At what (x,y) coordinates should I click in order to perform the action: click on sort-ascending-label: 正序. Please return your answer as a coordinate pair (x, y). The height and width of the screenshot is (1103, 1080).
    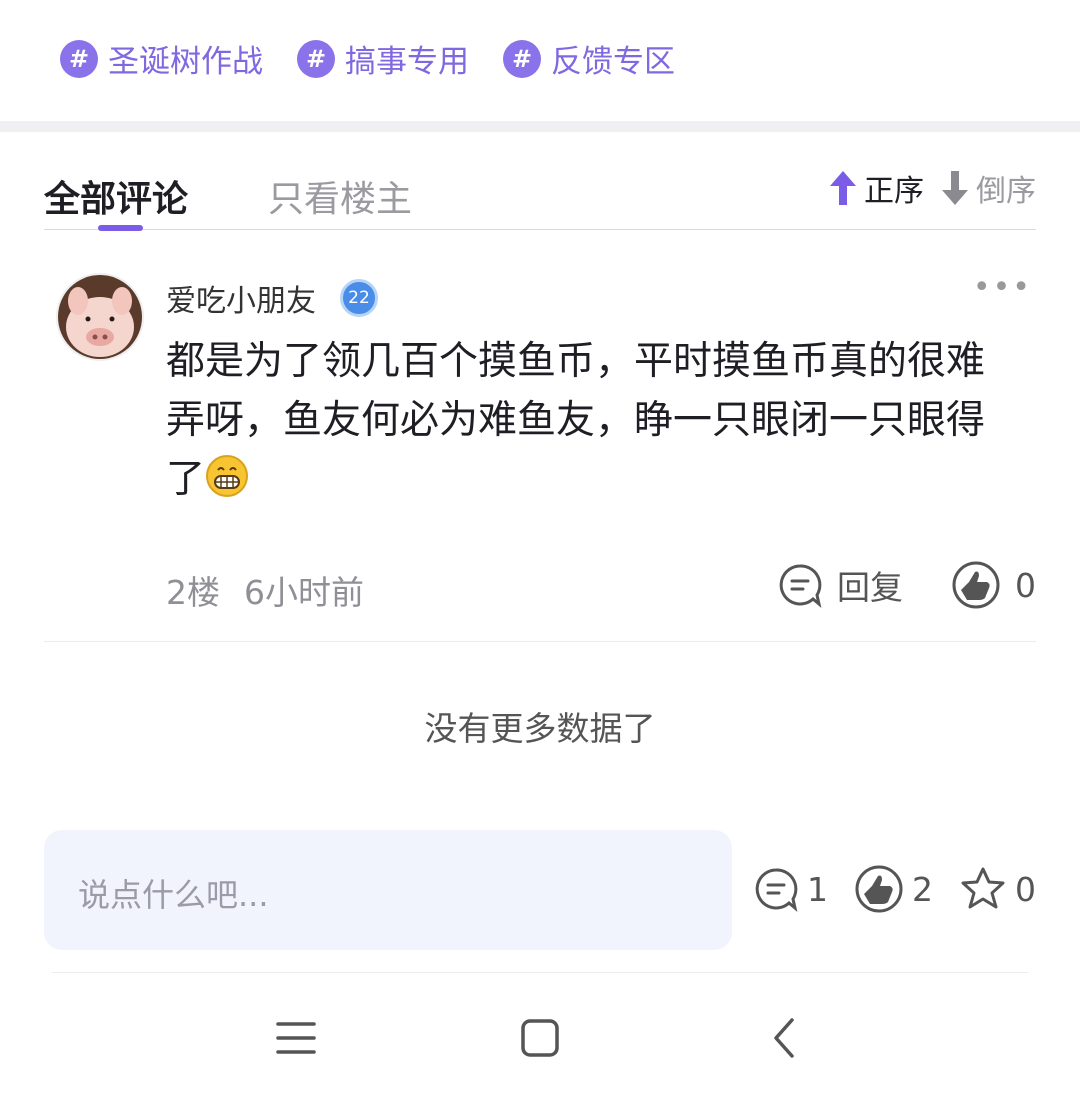
    Looking at the image, I should click on (894, 191).